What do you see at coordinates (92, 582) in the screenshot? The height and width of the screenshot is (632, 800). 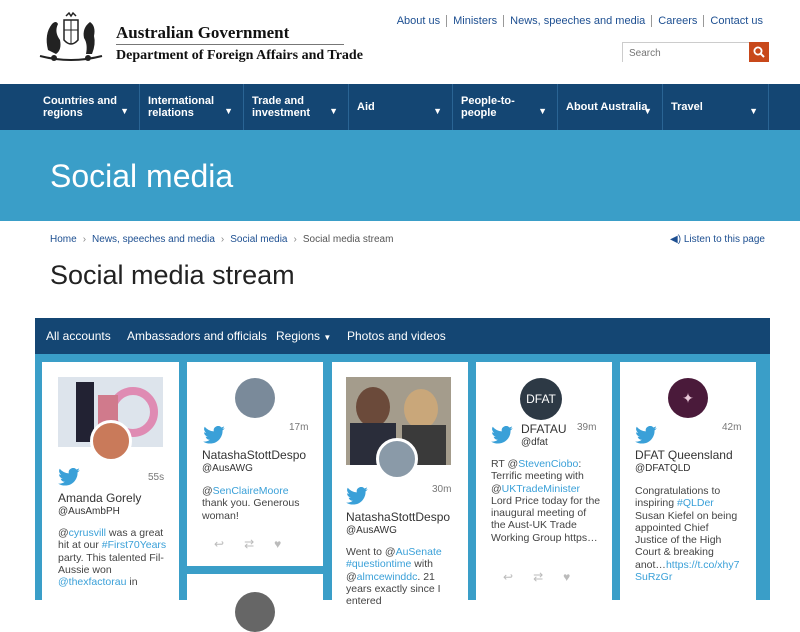 I see `mention-link: @thexfactorau` at bounding box center [92, 582].